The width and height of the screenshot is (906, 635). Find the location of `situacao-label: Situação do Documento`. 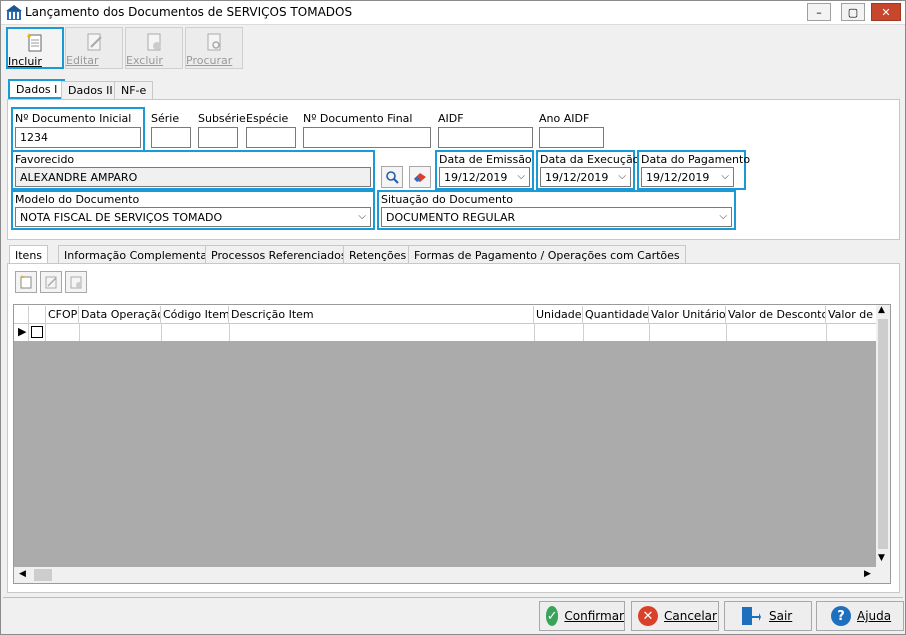

situacao-label: Situação do Documento is located at coordinates (447, 199).